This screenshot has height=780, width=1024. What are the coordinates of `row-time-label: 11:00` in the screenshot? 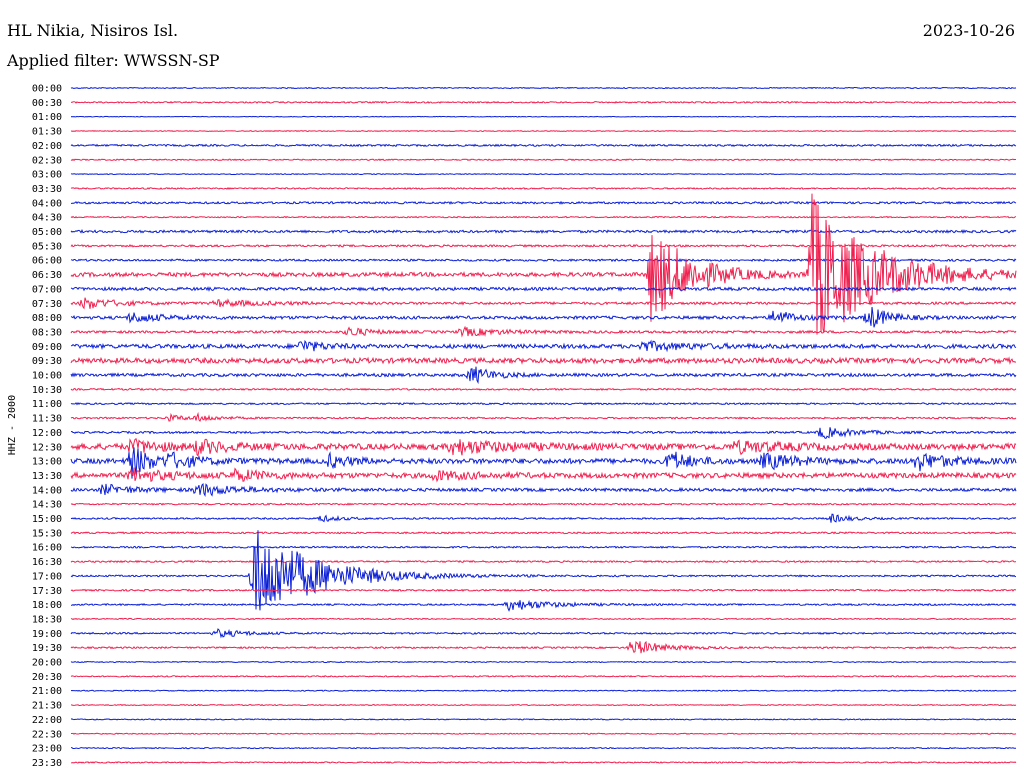 It's located at (47, 404).